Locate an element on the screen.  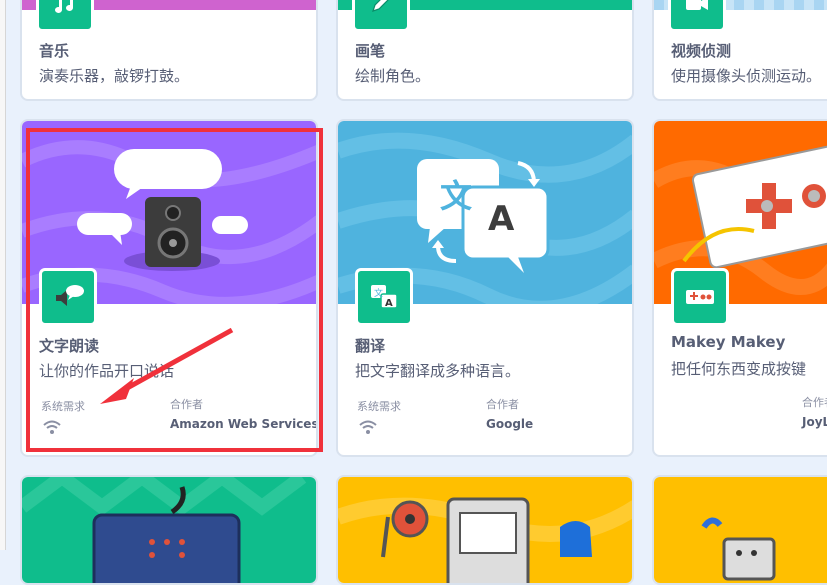
translate-hero-glyph-a: A is located at coordinates (501, 219).